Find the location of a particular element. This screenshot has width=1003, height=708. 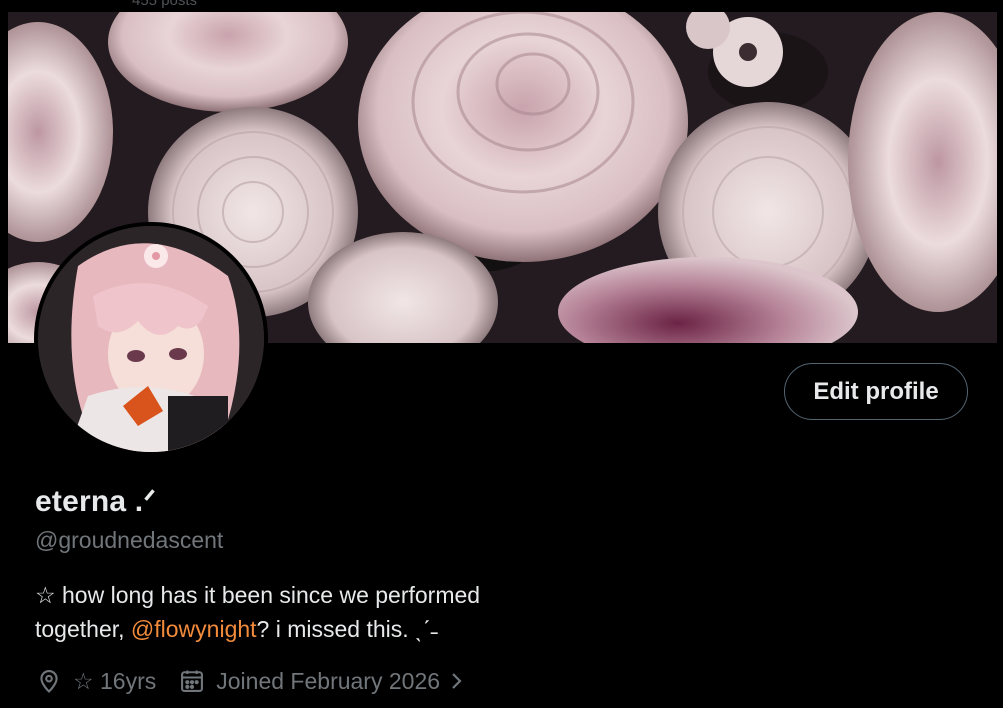

bio-mention-link: @flowynight is located at coordinates (194, 629).